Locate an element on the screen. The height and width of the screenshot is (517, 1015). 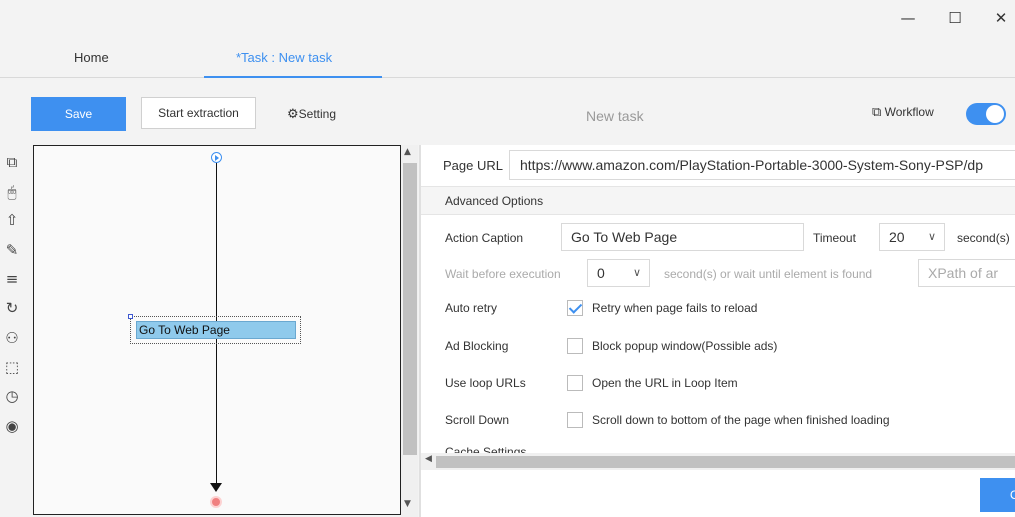
wait-select: 0 ∨ is located at coordinates (618, 273).